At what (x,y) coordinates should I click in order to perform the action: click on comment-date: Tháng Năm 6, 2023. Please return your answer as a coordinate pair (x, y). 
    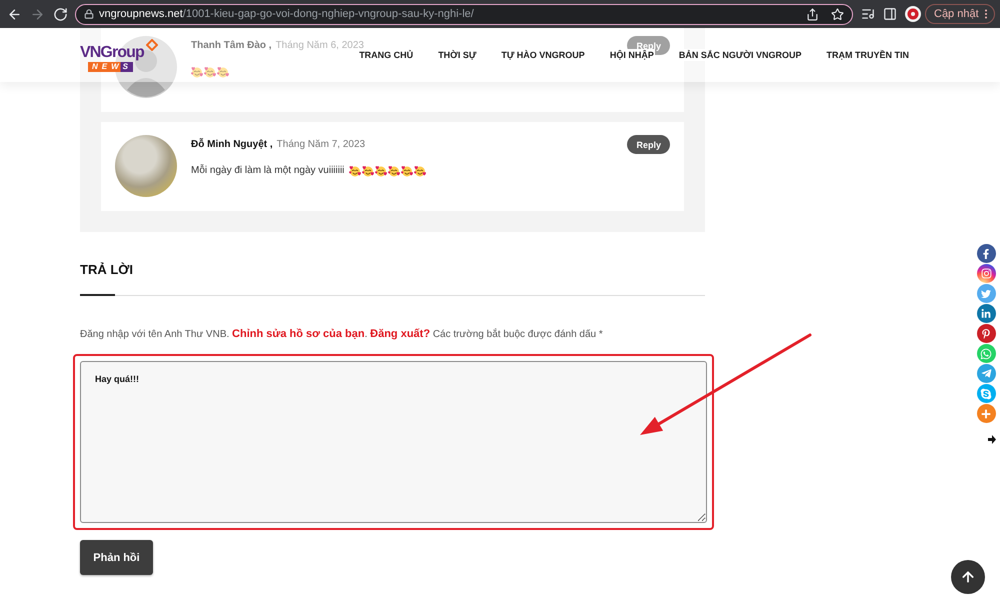
    Looking at the image, I should click on (320, 46).